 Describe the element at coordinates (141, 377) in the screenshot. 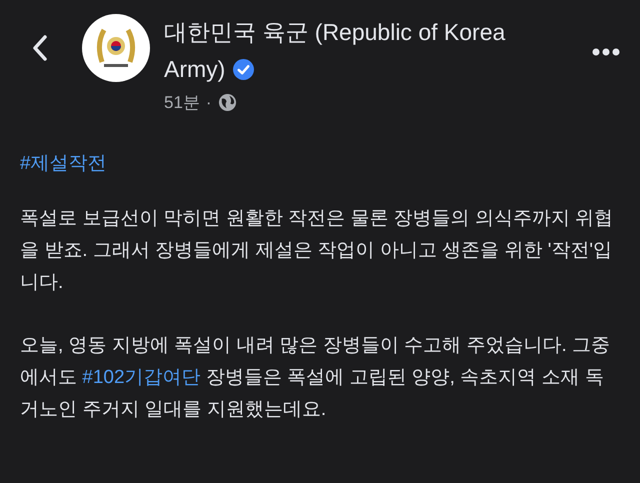

I see `hashtag-link: #102기갑여단` at that location.